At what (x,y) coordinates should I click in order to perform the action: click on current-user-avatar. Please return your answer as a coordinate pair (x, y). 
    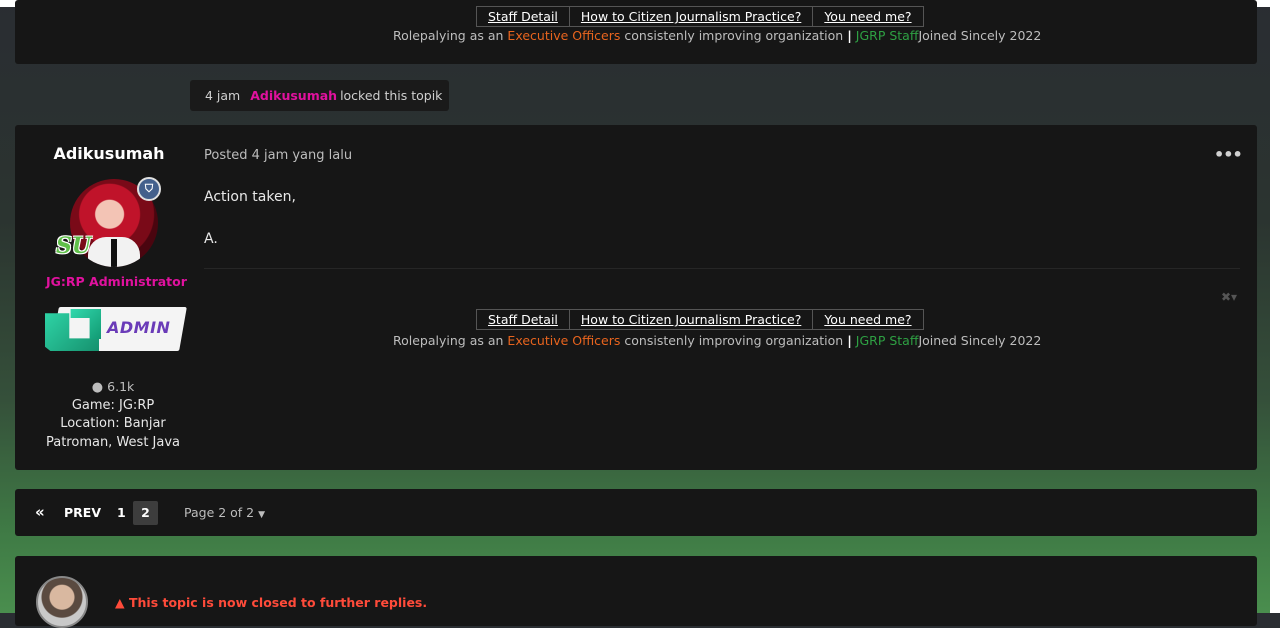
    Looking at the image, I should click on (62, 602).